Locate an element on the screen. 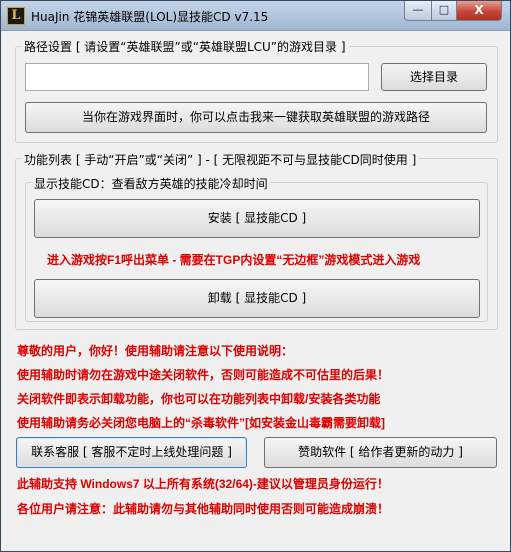 The height and width of the screenshot is (552, 511). footer-note: 此辅助支持 Windows7 以上所有系统(32/64)-建议以管理员身份运行！ is located at coordinates (203, 484).